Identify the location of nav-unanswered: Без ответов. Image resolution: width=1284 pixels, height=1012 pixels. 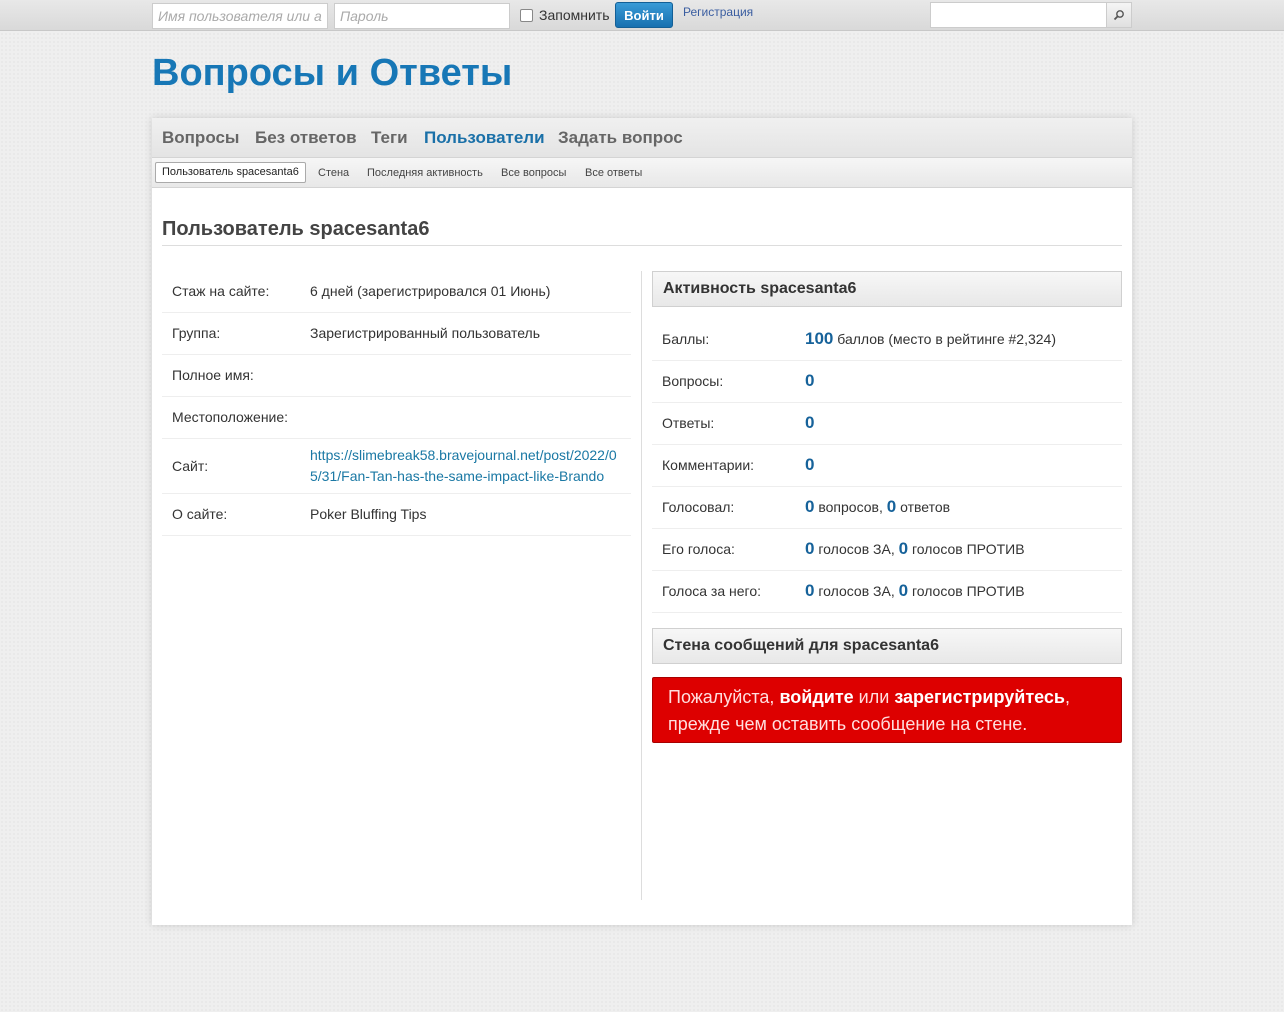
(306, 138).